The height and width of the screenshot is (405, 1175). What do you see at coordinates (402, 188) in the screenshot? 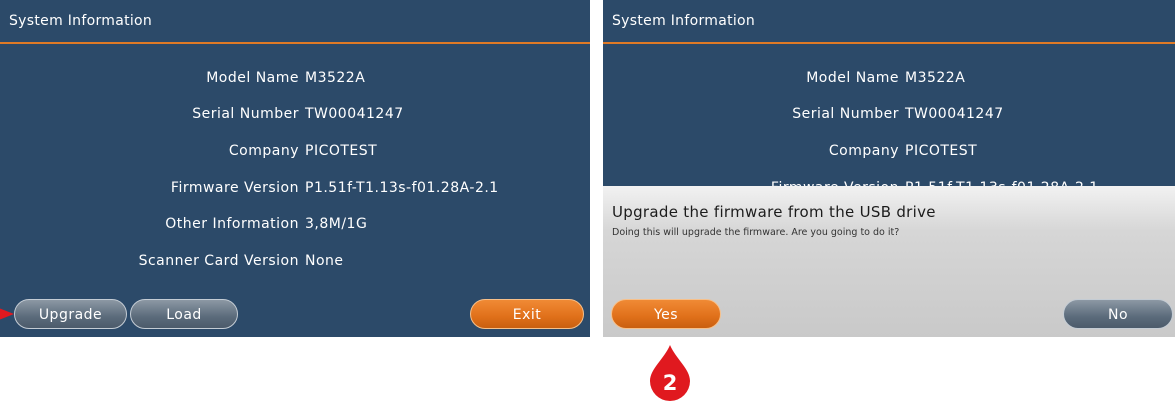
I see `info-value: P1.51f-T1.13s-f01.28A-2.1` at bounding box center [402, 188].